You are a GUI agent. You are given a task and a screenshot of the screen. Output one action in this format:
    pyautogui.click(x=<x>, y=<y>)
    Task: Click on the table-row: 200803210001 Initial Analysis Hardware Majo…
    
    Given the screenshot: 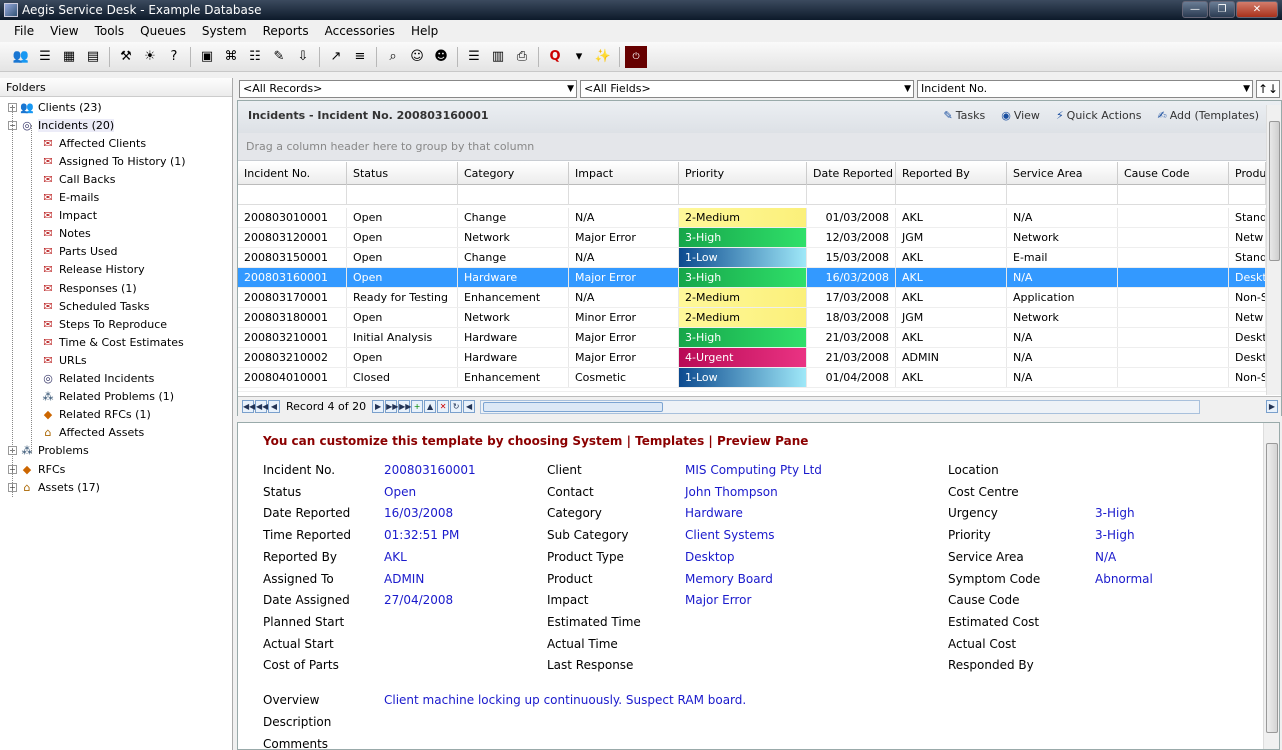 What is the action you would take?
    pyautogui.click(x=752, y=338)
    